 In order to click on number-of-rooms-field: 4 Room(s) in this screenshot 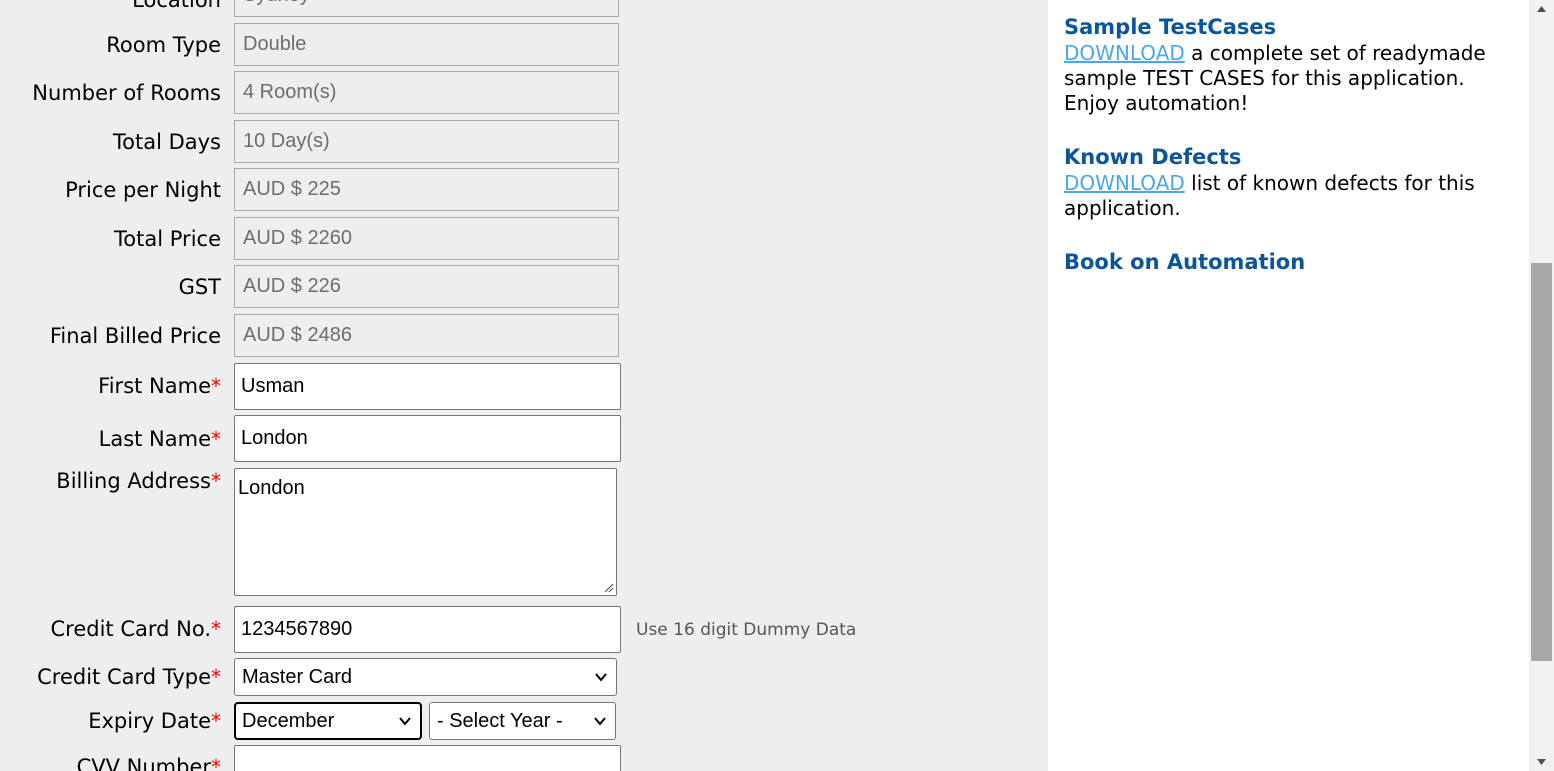, I will do `click(426, 92)`.